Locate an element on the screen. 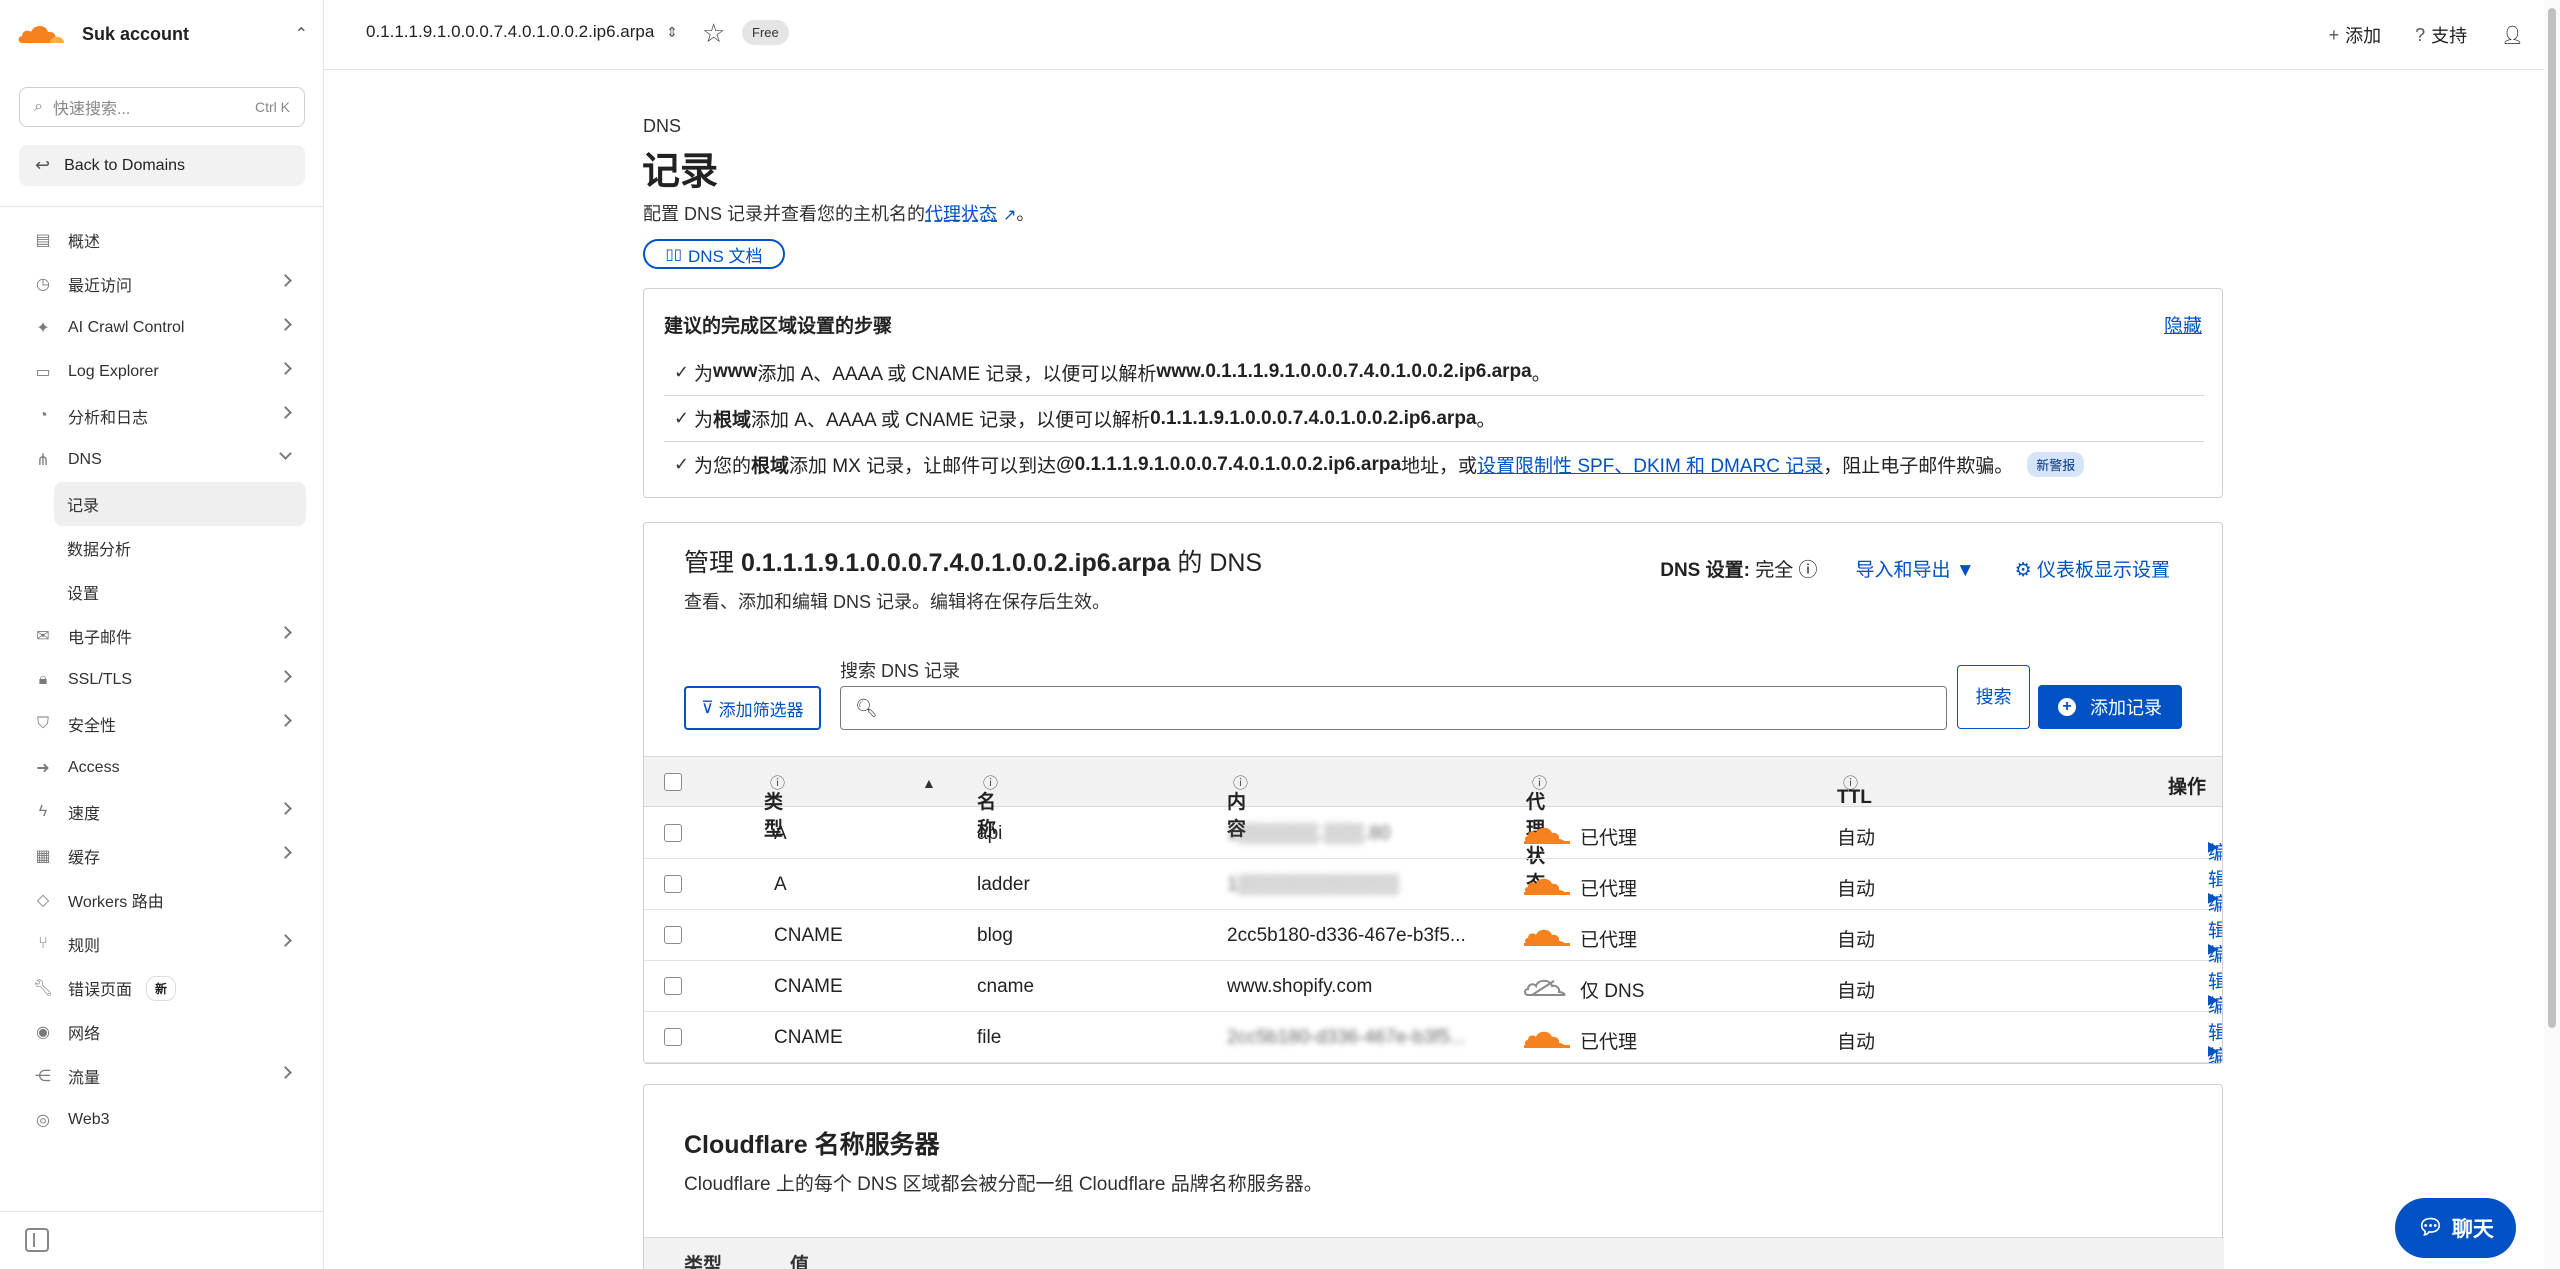  sidebar-subitem-analytics: 数据分析 is located at coordinates (162, 548).